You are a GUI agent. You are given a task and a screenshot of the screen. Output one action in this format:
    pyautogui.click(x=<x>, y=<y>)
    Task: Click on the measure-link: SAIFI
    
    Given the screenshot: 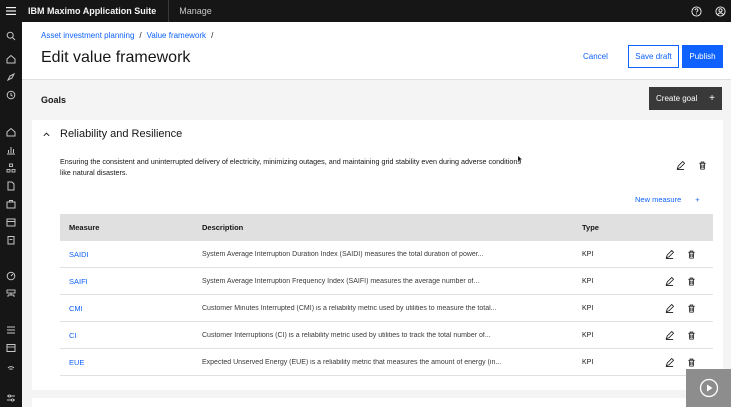 What is the action you would take?
    pyautogui.click(x=131, y=281)
    